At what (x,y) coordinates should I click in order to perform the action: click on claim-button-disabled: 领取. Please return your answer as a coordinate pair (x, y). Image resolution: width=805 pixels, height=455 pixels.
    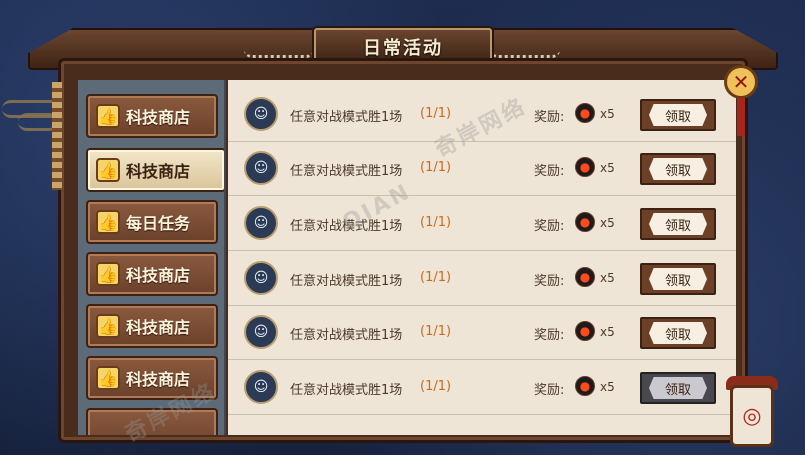
    Looking at the image, I should click on (678, 388).